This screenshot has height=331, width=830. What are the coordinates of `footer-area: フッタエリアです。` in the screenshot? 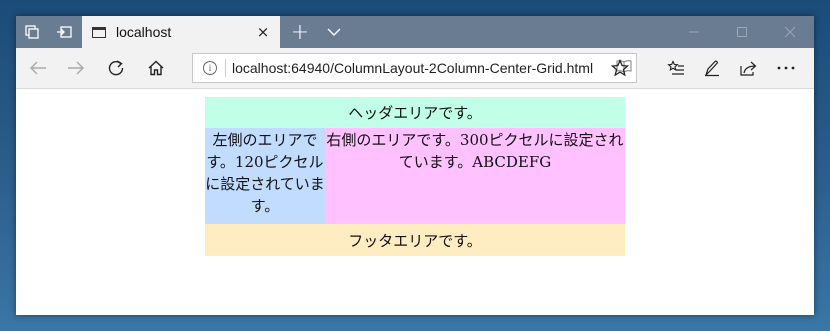 It's located at (415, 240).